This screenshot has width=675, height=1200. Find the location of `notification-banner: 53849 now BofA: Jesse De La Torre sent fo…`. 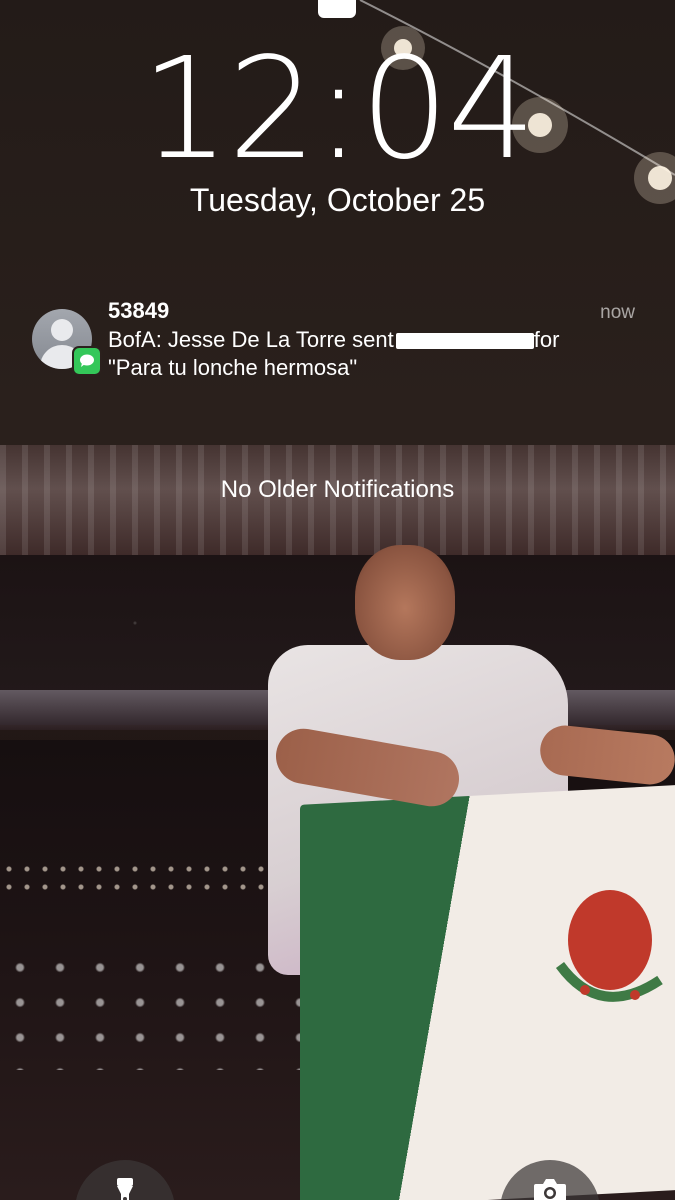

notification-banner: 53849 now BofA: Jesse De La Torre sent fo… is located at coordinates (337, 342).